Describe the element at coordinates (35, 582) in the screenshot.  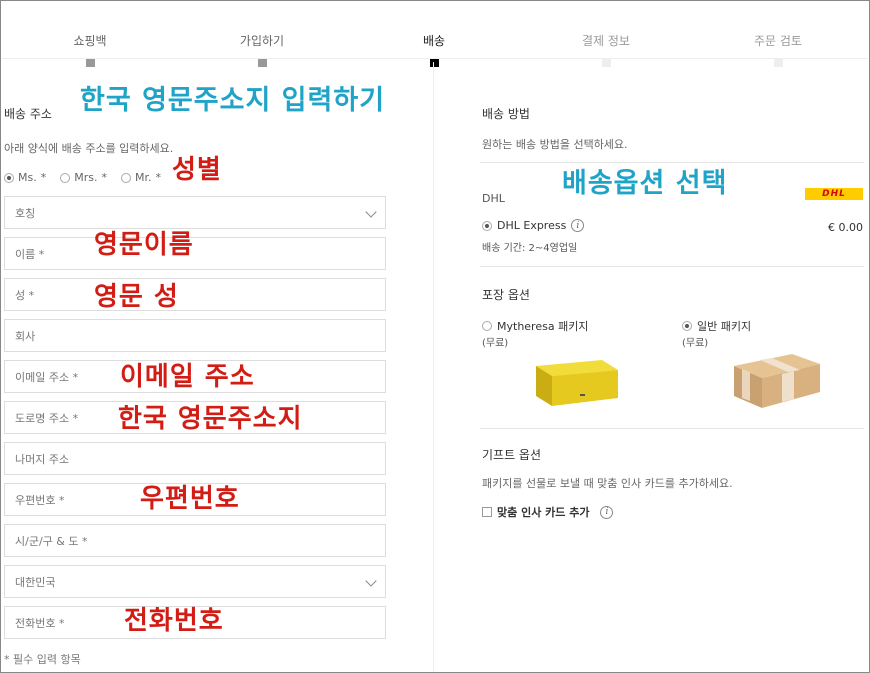
I see `select-value: 대한민국` at that location.